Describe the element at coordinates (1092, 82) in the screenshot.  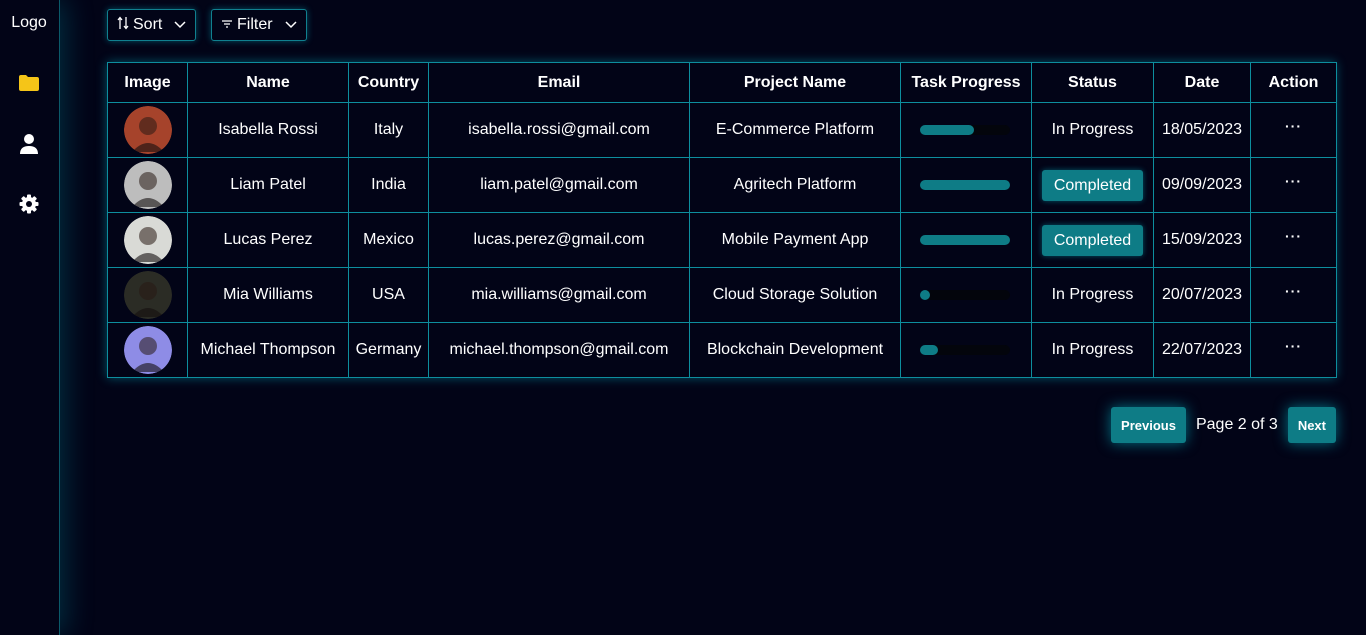
I see `header-status: Status` at that location.